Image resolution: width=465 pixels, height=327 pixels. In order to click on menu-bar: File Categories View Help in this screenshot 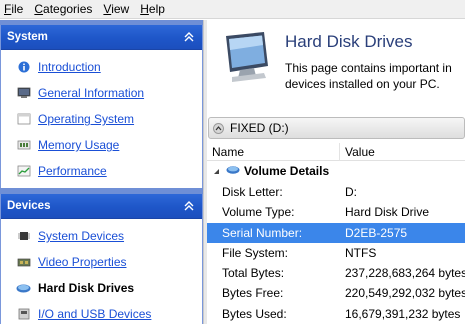, I will do `click(232, 9)`.